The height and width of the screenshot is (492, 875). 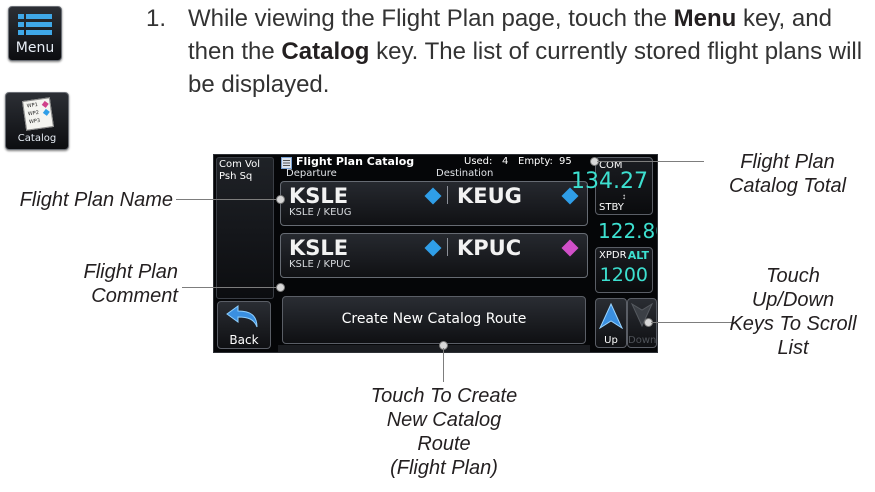 I want to click on catalog-document-icon: WP1 WP2 WP3, so click(x=38, y=114).